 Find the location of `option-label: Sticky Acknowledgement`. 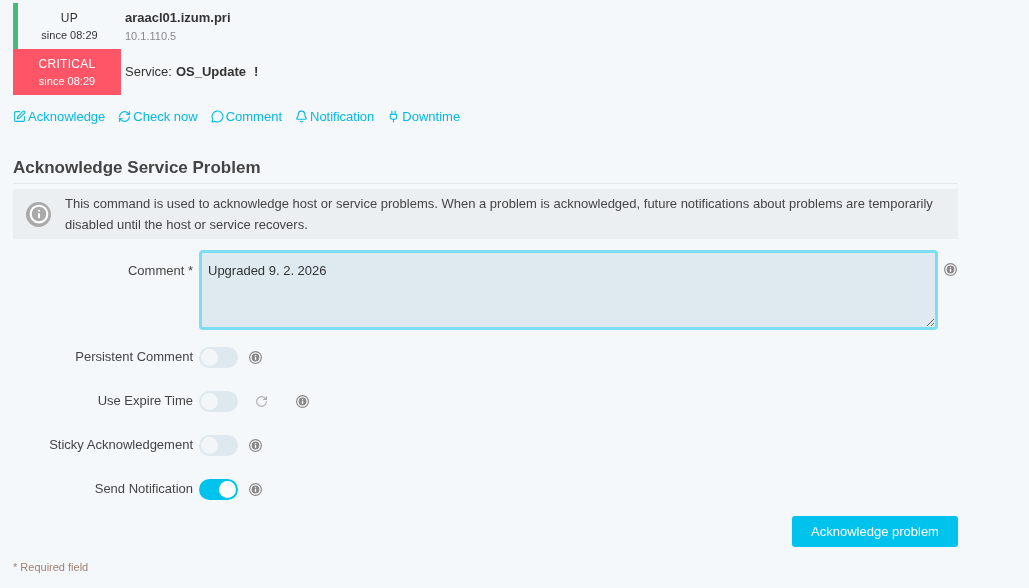

option-label: Sticky Acknowledgement is located at coordinates (121, 445).